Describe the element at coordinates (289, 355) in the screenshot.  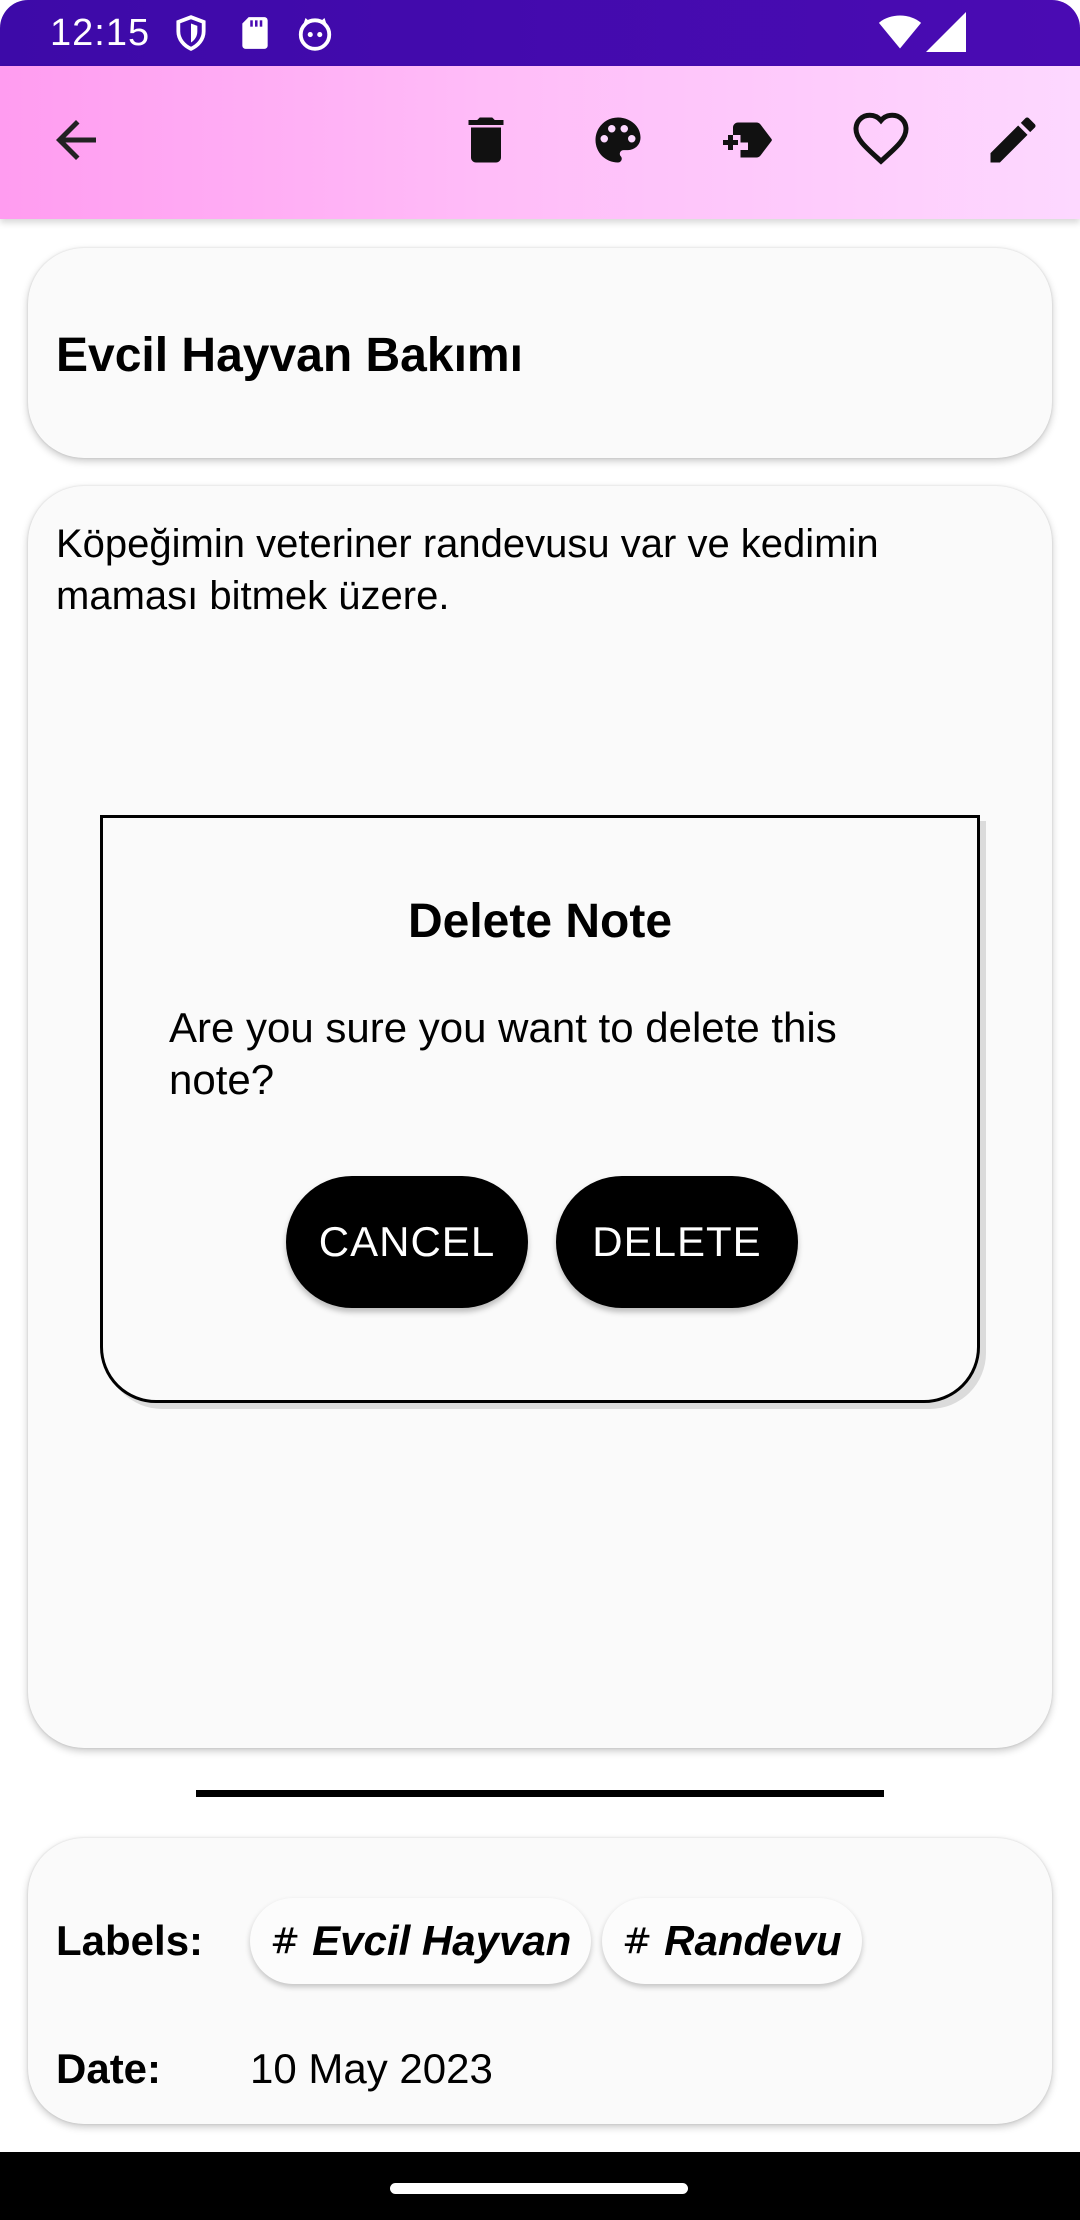
I see `note-title: Evcil Hayvan Bakımı` at that location.